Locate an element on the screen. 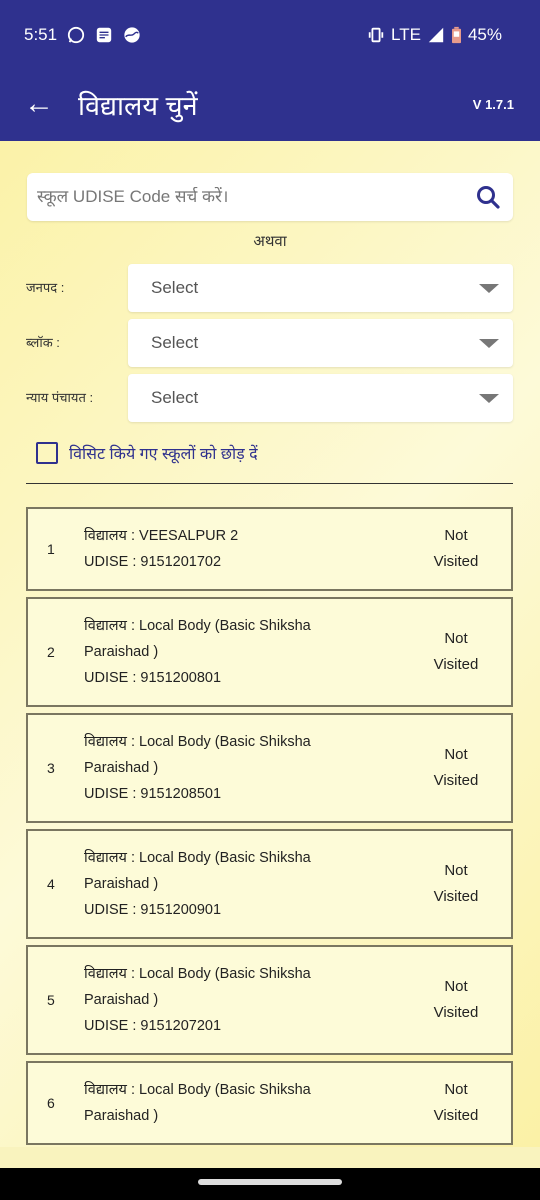 Image resolution: width=540 pixels, height=1200 pixels. app-version: V 1.7.1 is located at coordinates (493, 104).